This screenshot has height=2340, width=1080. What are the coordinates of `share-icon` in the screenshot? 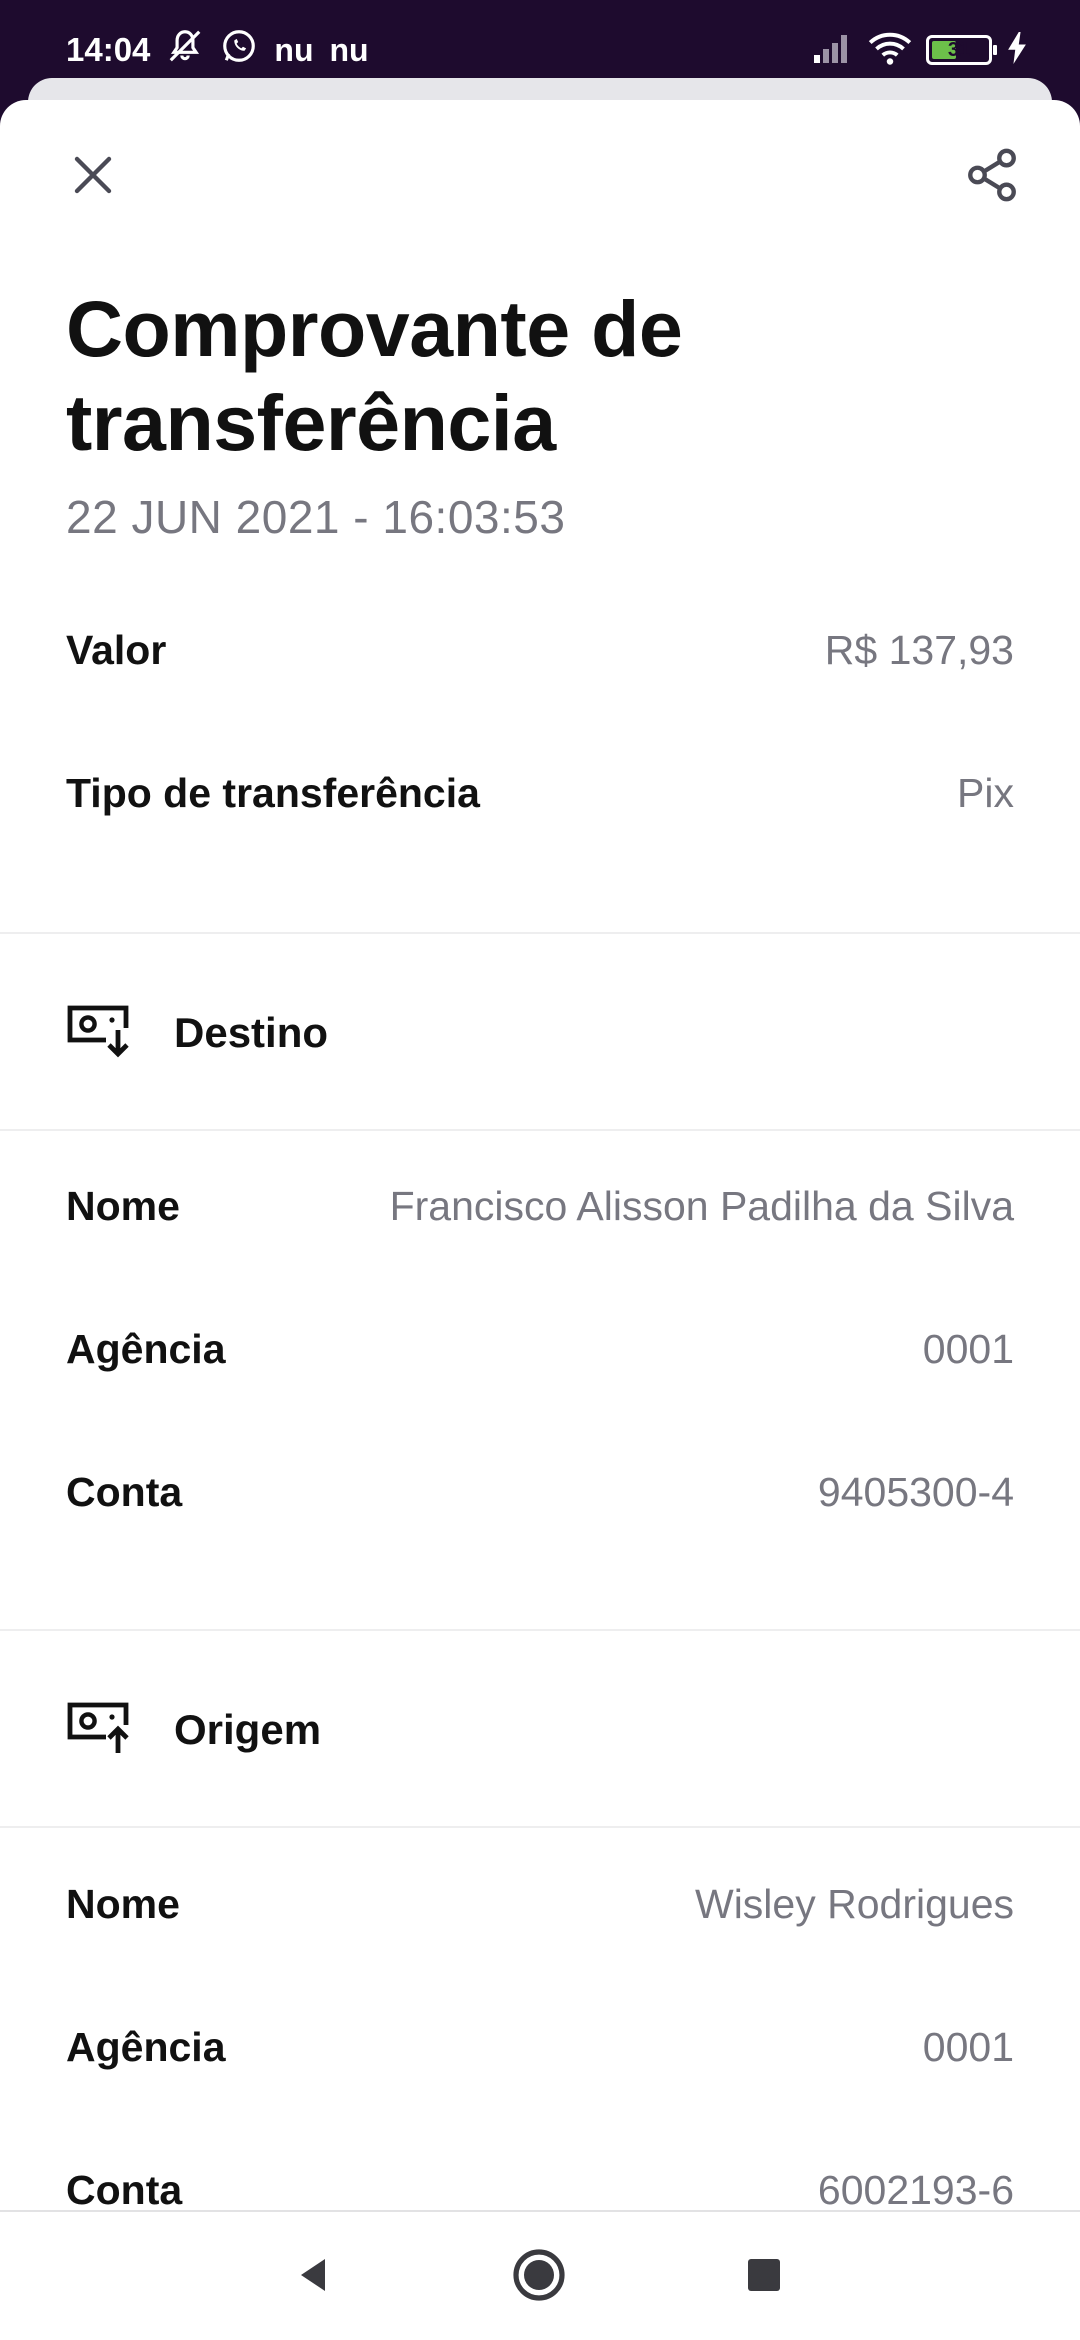 It's located at (992, 177).